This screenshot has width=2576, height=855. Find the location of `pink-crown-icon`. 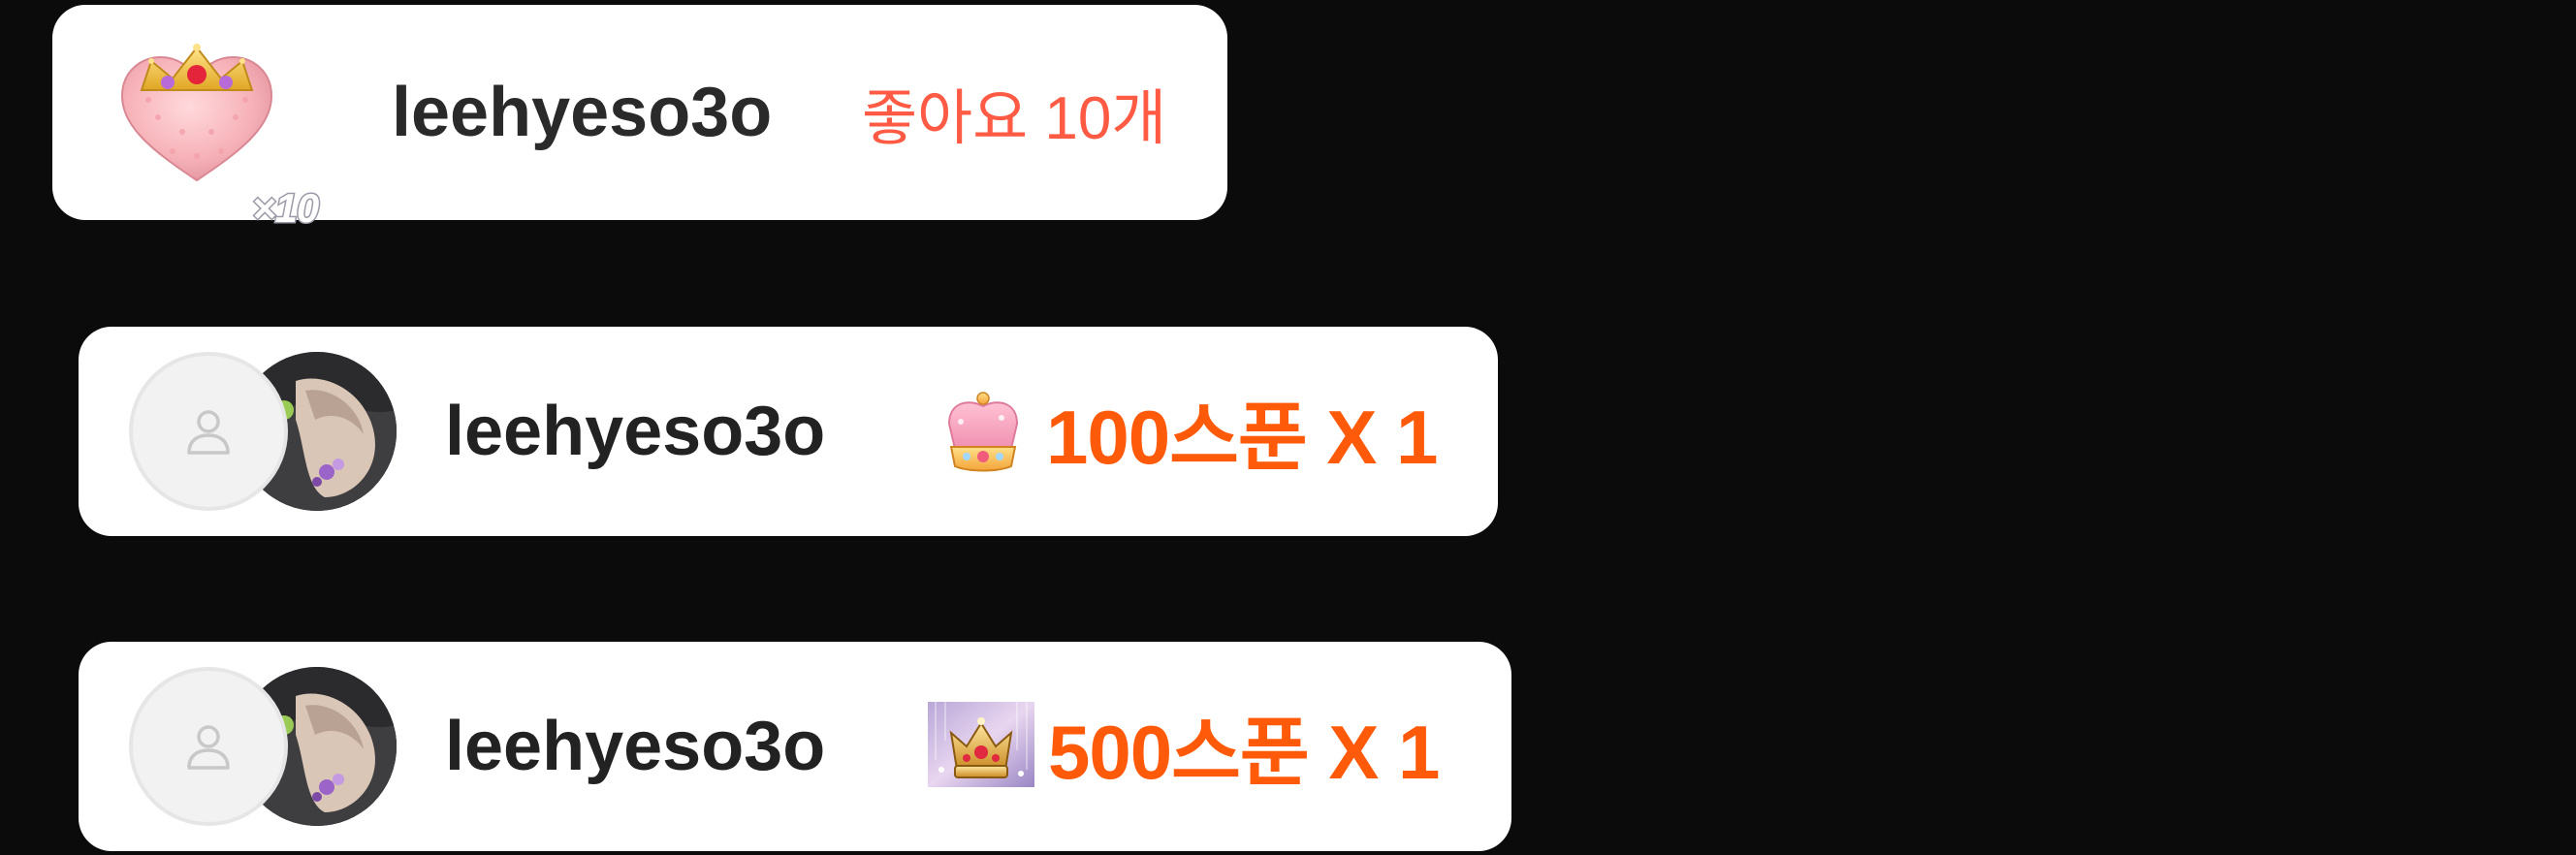

pink-crown-icon is located at coordinates (983, 432).